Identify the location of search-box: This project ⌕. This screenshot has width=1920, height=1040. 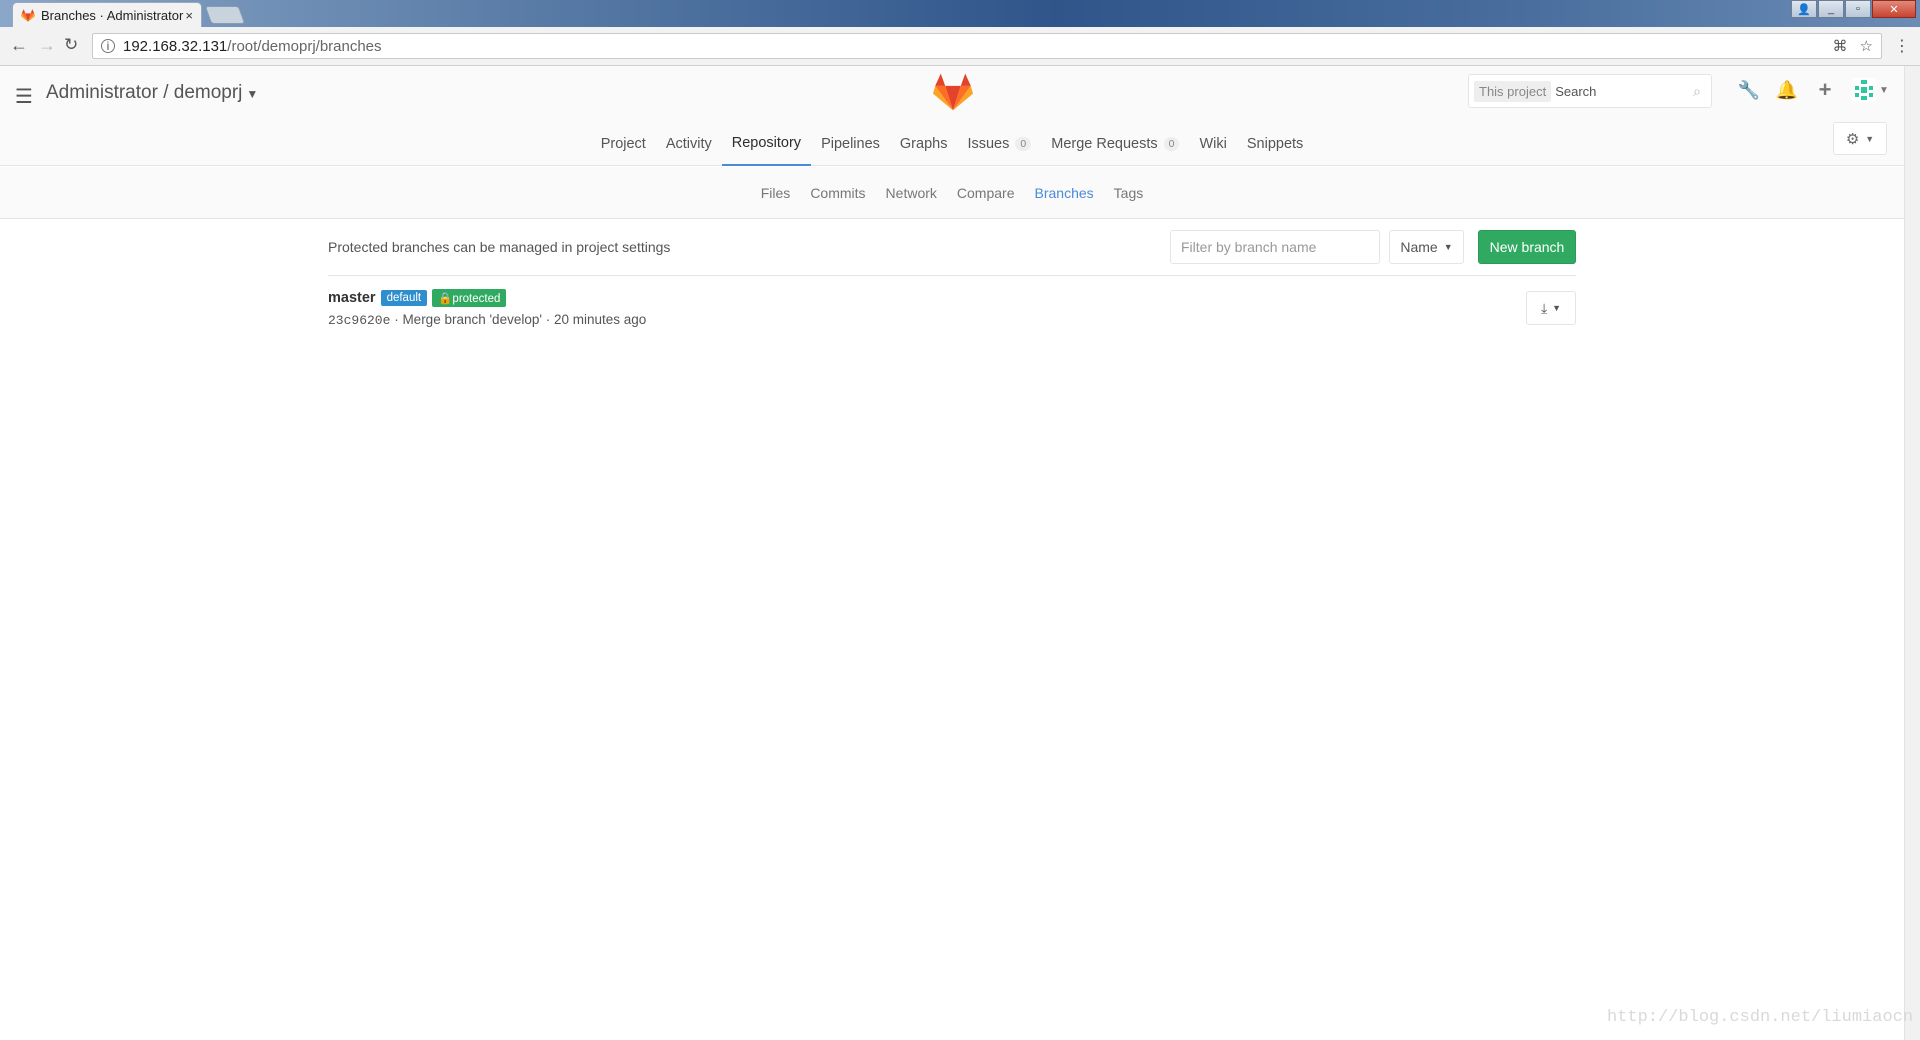
(1590, 91).